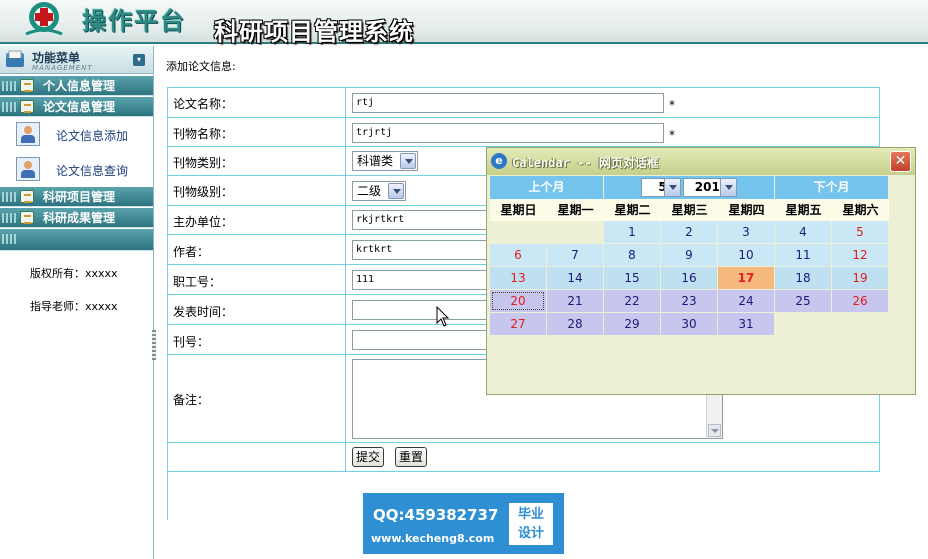  What do you see at coordinates (803, 255) in the screenshot?
I see `calendar-day: 11` at bounding box center [803, 255].